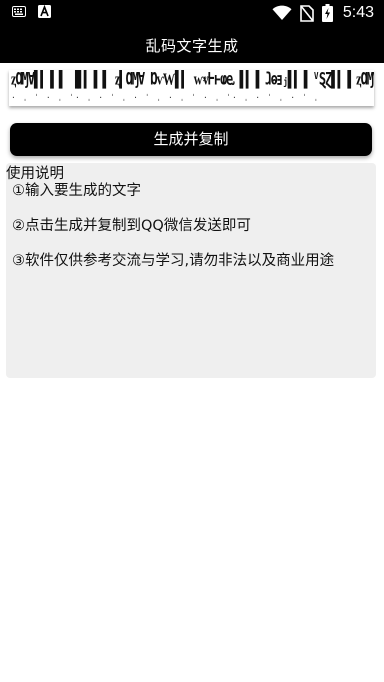 This screenshot has width=384, height=682. What do you see at coordinates (19, 11) in the screenshot?
I see `keyboard-icon` at bounding box center [19, 11].